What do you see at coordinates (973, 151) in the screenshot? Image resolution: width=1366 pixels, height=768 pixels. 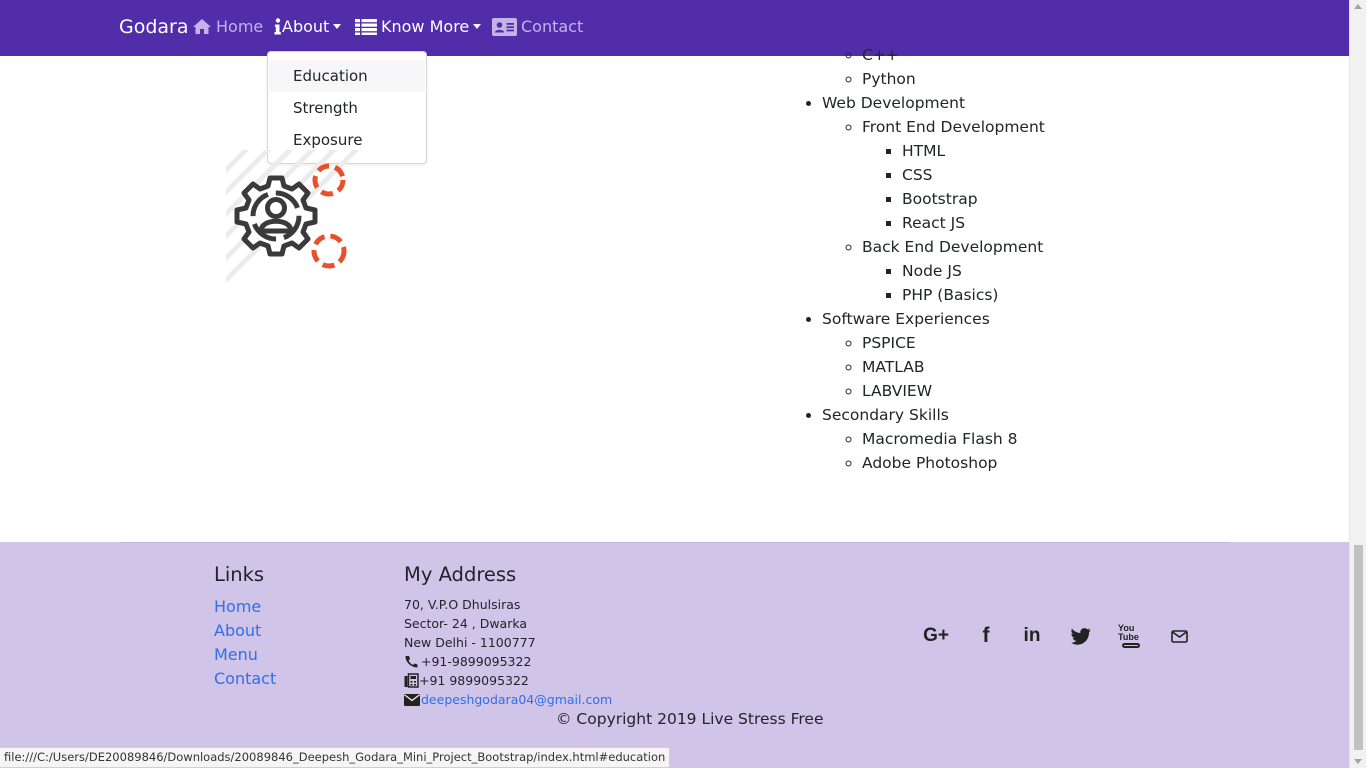 I see `list-item: HTML` at bounding box center [973, 151].